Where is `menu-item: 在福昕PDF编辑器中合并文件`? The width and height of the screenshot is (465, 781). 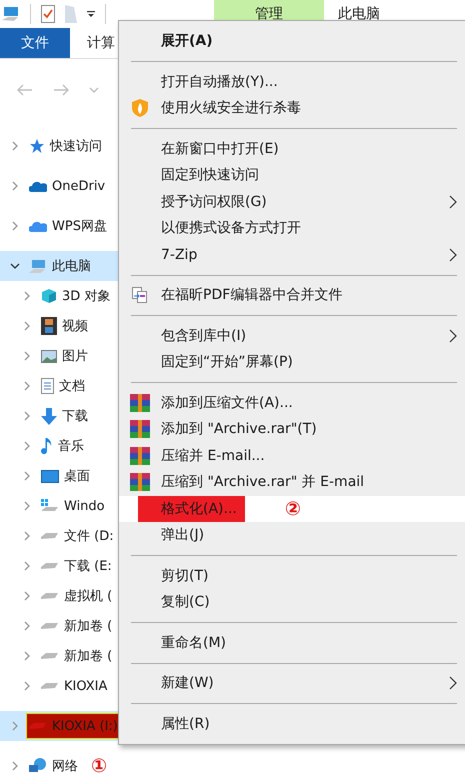
menu-item: 在福昕PDF编辑器中合并文件 is located at coordinates (251, 295).